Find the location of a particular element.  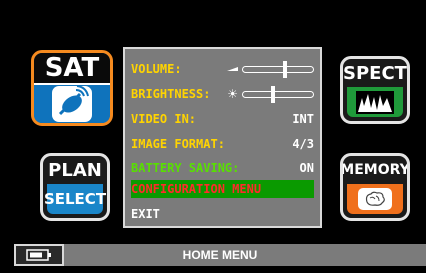

sat-label: SAT is located at coordinates (72, 69).